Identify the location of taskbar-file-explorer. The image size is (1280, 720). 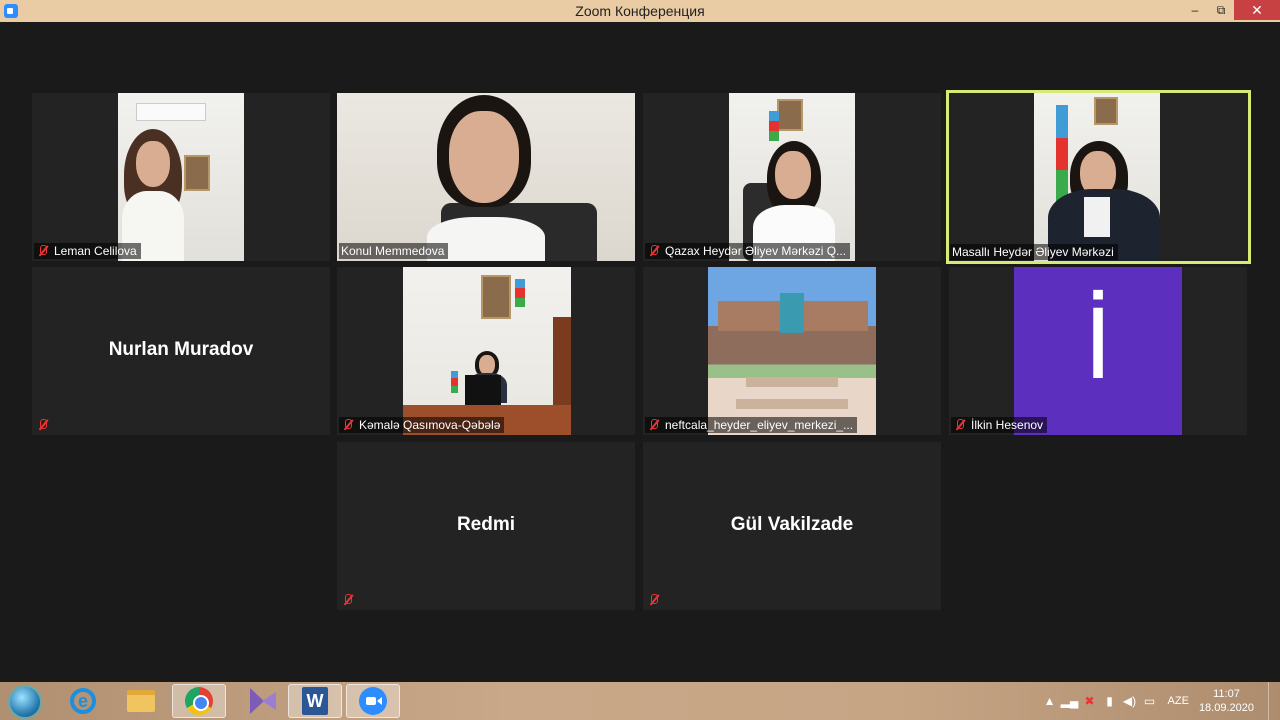
(141, 701).